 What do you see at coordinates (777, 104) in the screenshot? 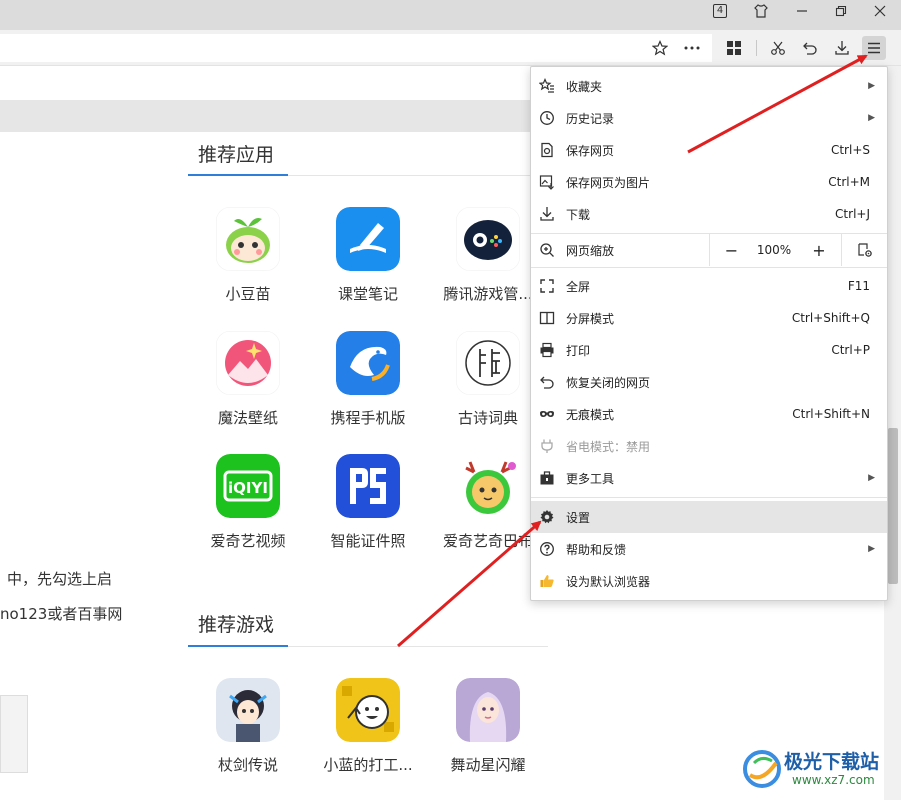
I see `arrow-to-menu-button` at bounding box center [777, 104].